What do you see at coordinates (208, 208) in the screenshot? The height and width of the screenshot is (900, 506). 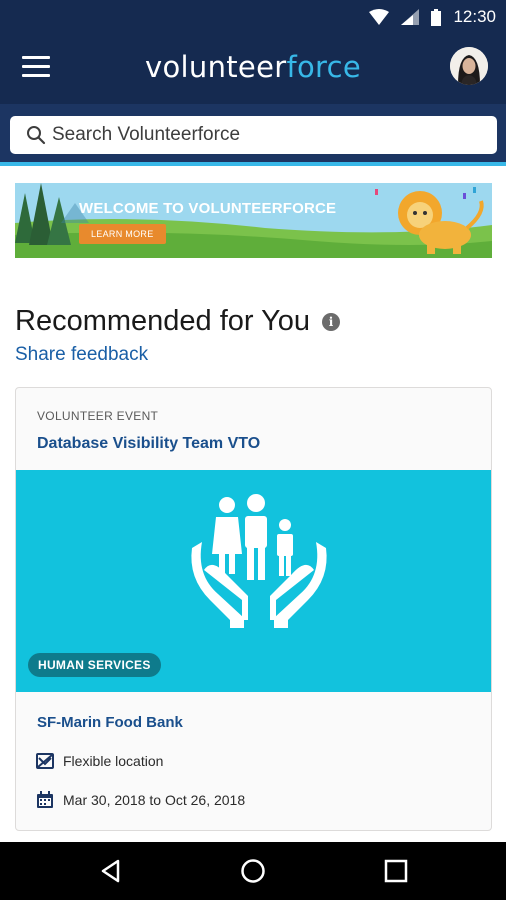 I see `banner-title: WELCOME TO VOLUNTEERFORCE` at bounding box center [208, 208].